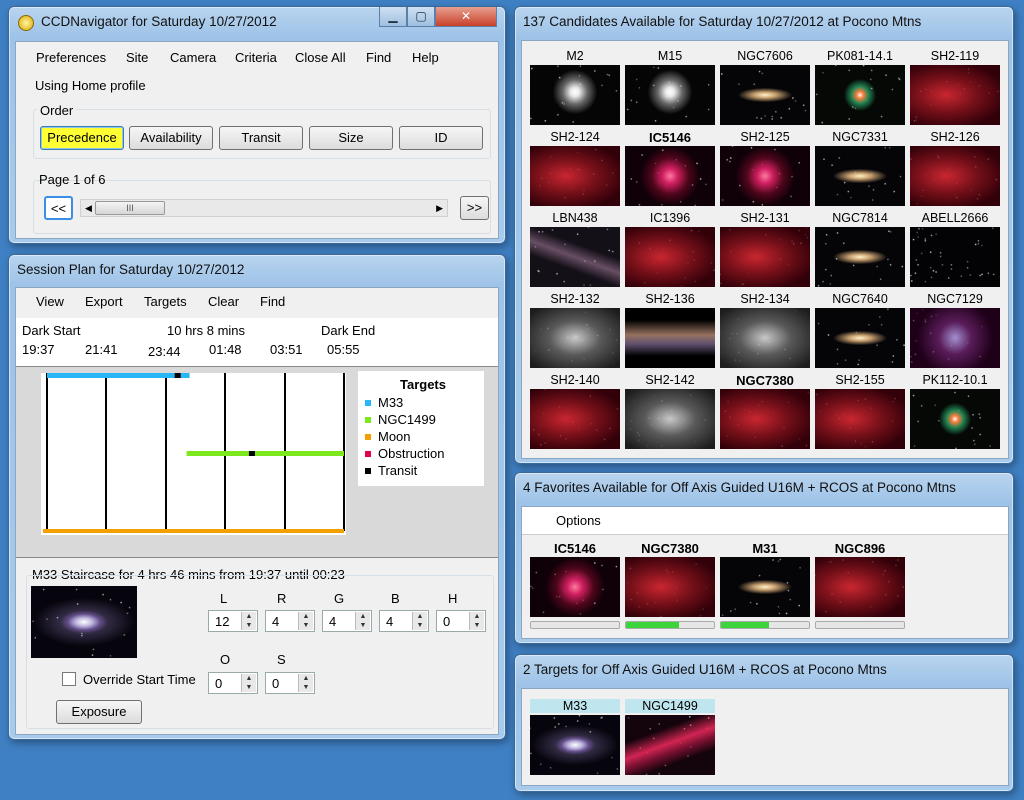 The height and width of the screenshot is (800, 1024). I want to click on candidate-thumbnail: SH2-136, so click(670, 331).